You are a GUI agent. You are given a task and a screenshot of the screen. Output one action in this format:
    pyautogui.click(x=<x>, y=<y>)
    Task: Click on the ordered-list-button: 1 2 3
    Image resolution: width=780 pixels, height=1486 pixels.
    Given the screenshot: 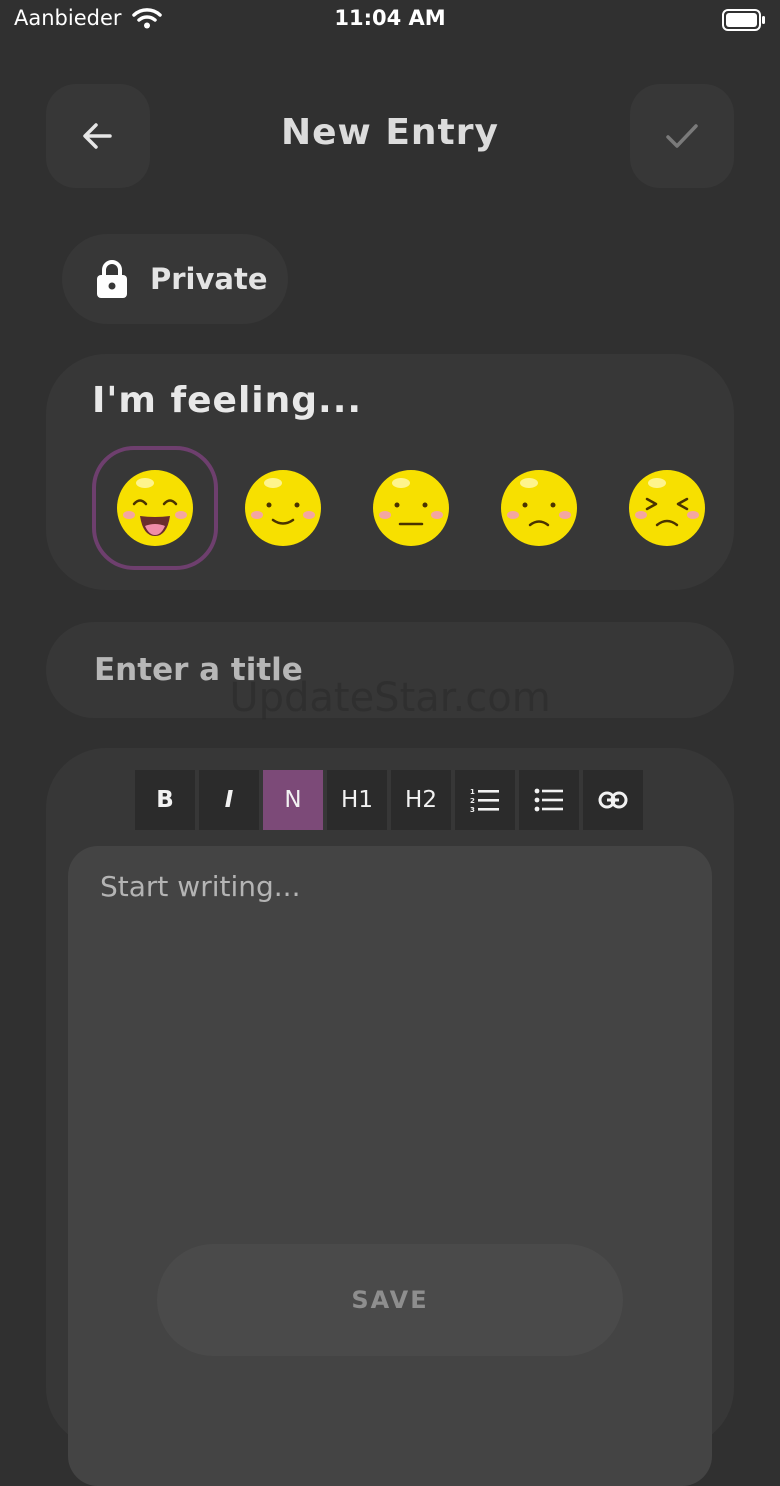 What is the action you would take?
    pyautogui.click(x=485, y=800)
    